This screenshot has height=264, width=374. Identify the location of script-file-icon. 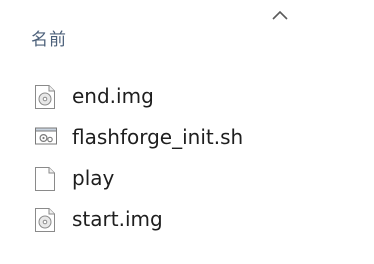
(45, 138).